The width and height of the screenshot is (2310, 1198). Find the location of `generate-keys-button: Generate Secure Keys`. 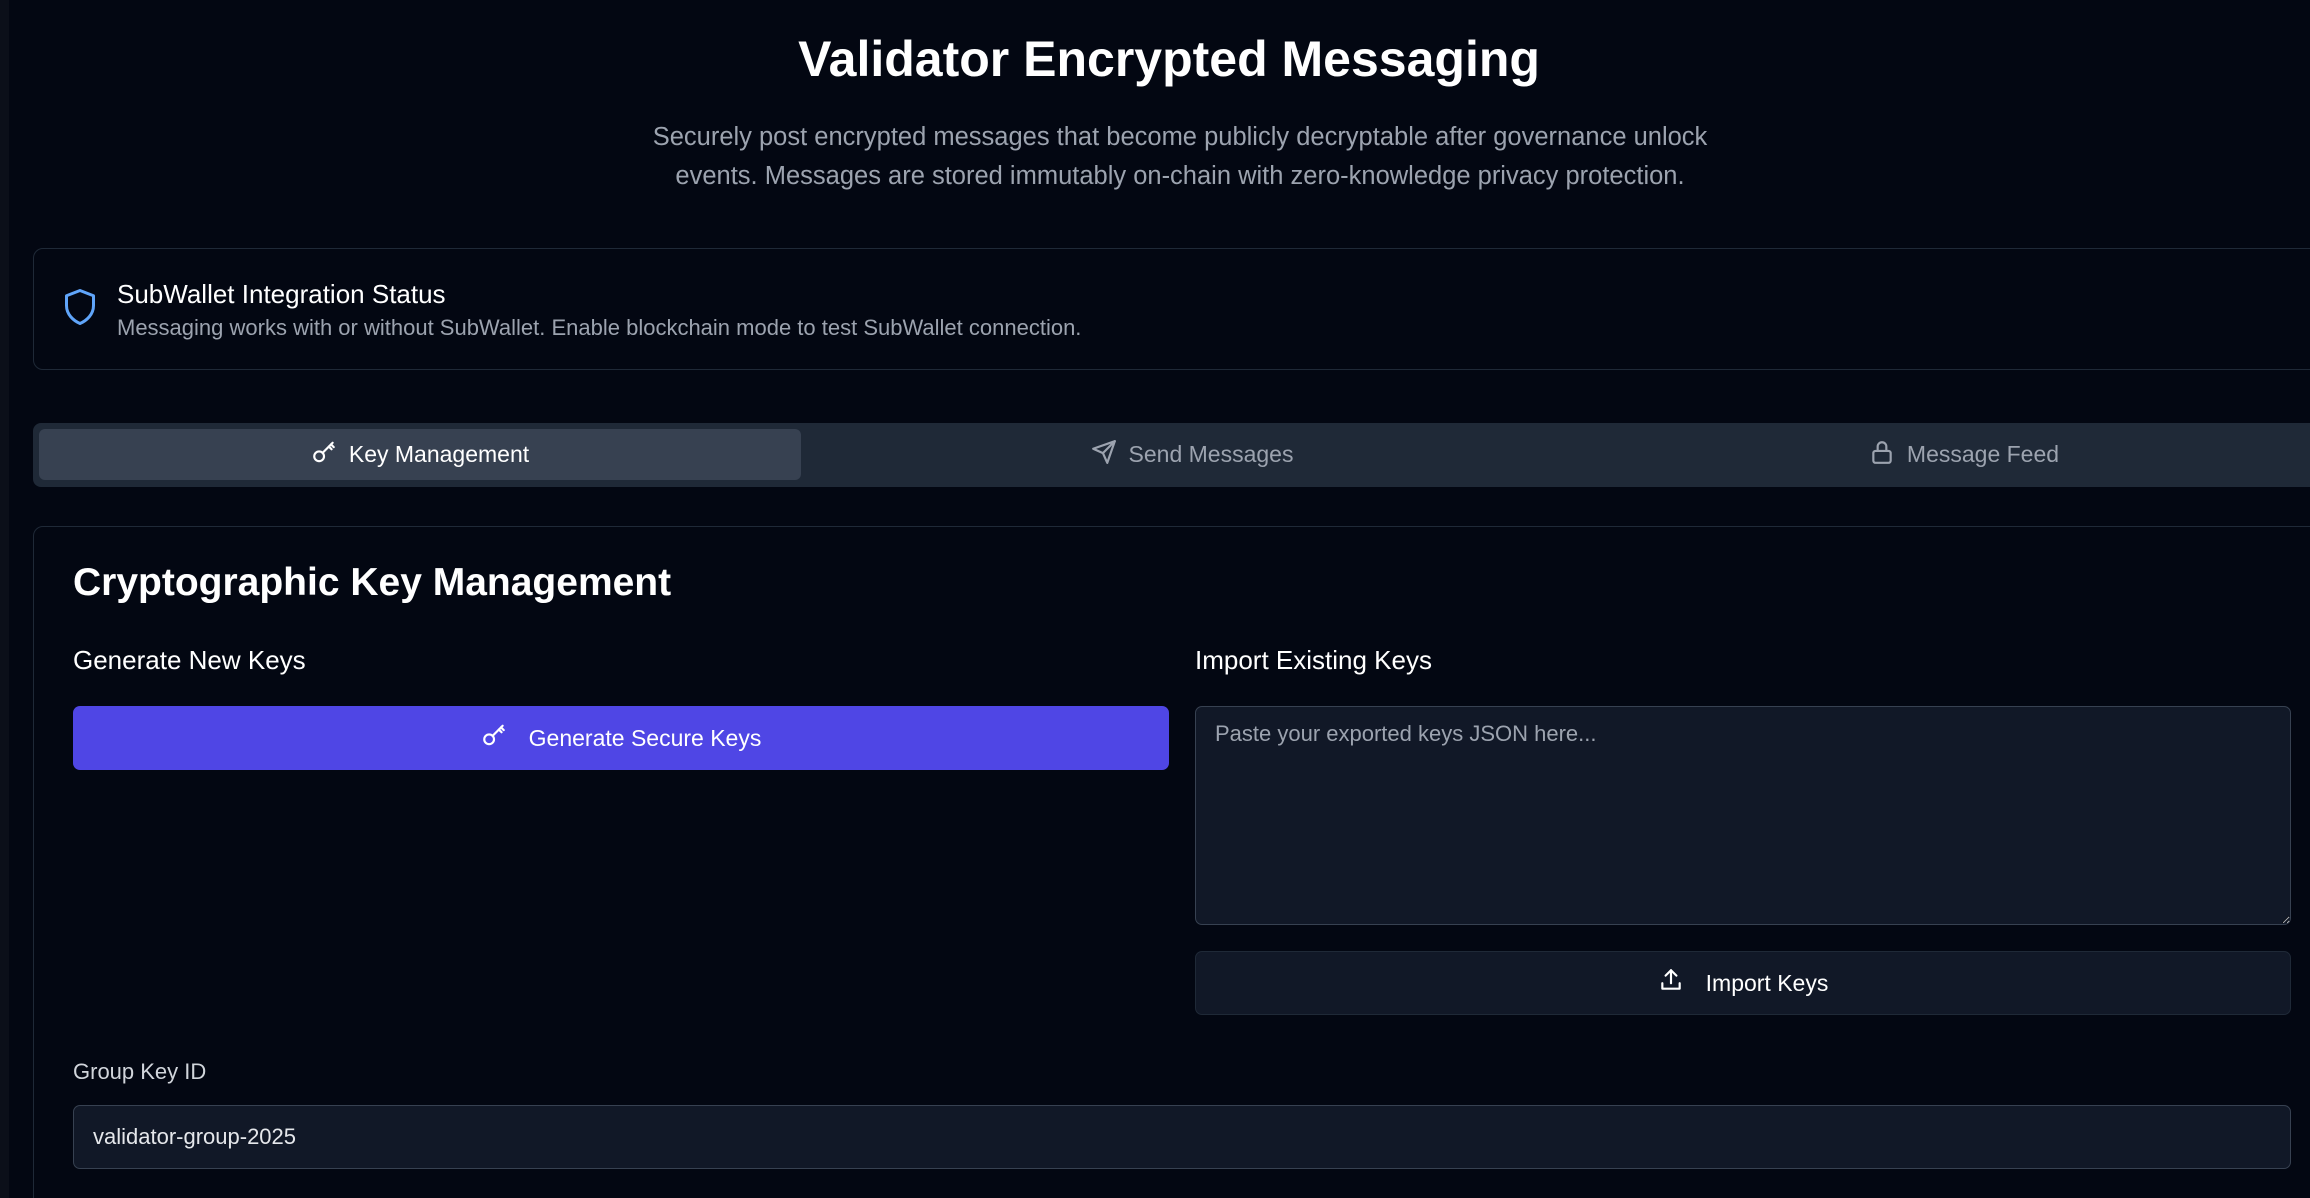

generate-keys-button: Generate Secure Keys is located at coordinates (621, 738).